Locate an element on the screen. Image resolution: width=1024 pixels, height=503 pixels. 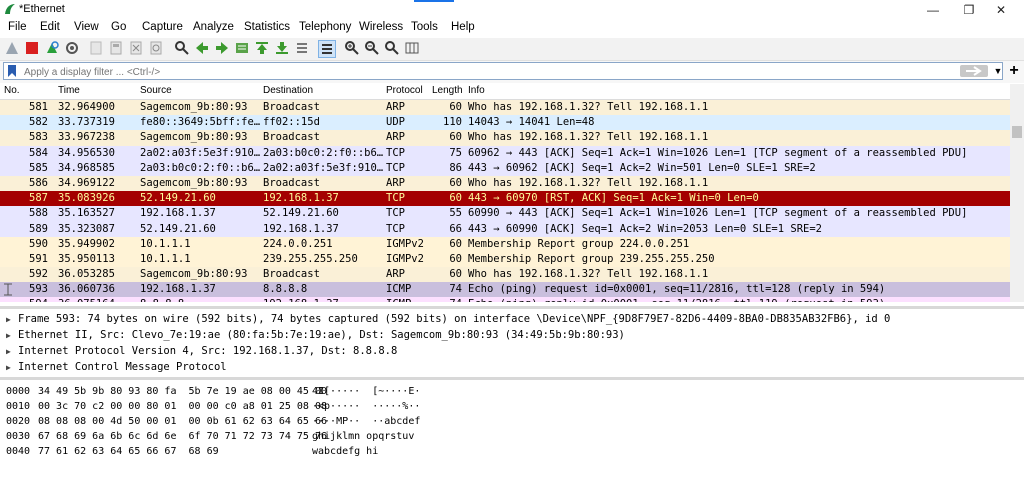
normal-size-icon is located at coordinates (392, 48).